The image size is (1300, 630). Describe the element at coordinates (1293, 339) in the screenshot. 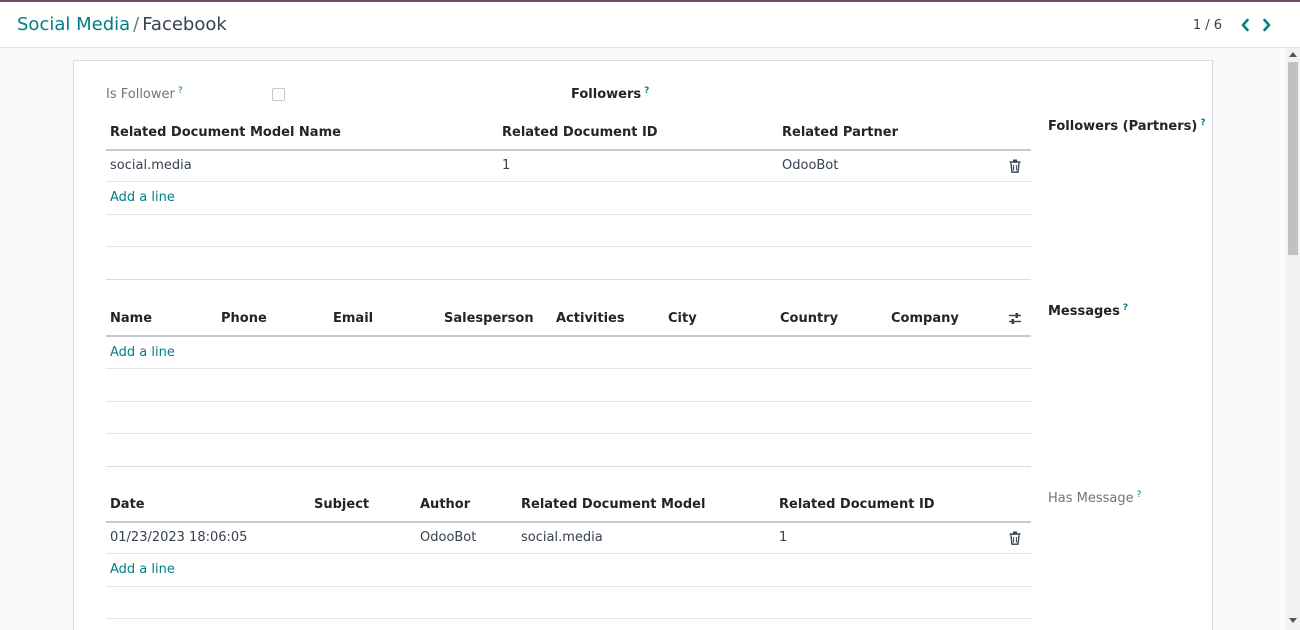

I see `page-scrollbar` at that location.